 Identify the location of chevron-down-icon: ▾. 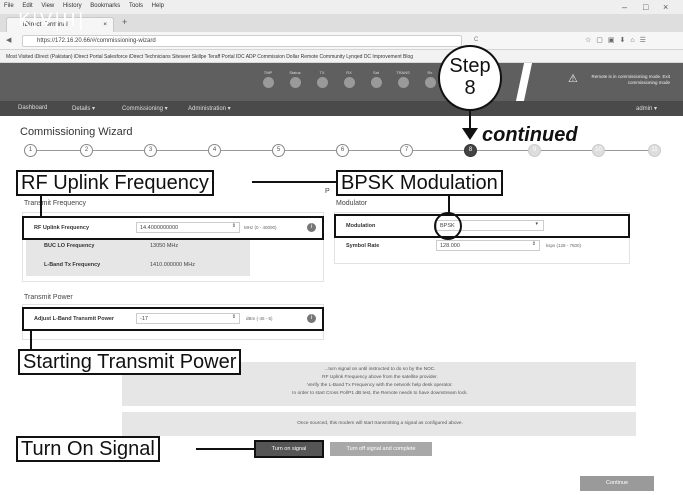
(536, 224).